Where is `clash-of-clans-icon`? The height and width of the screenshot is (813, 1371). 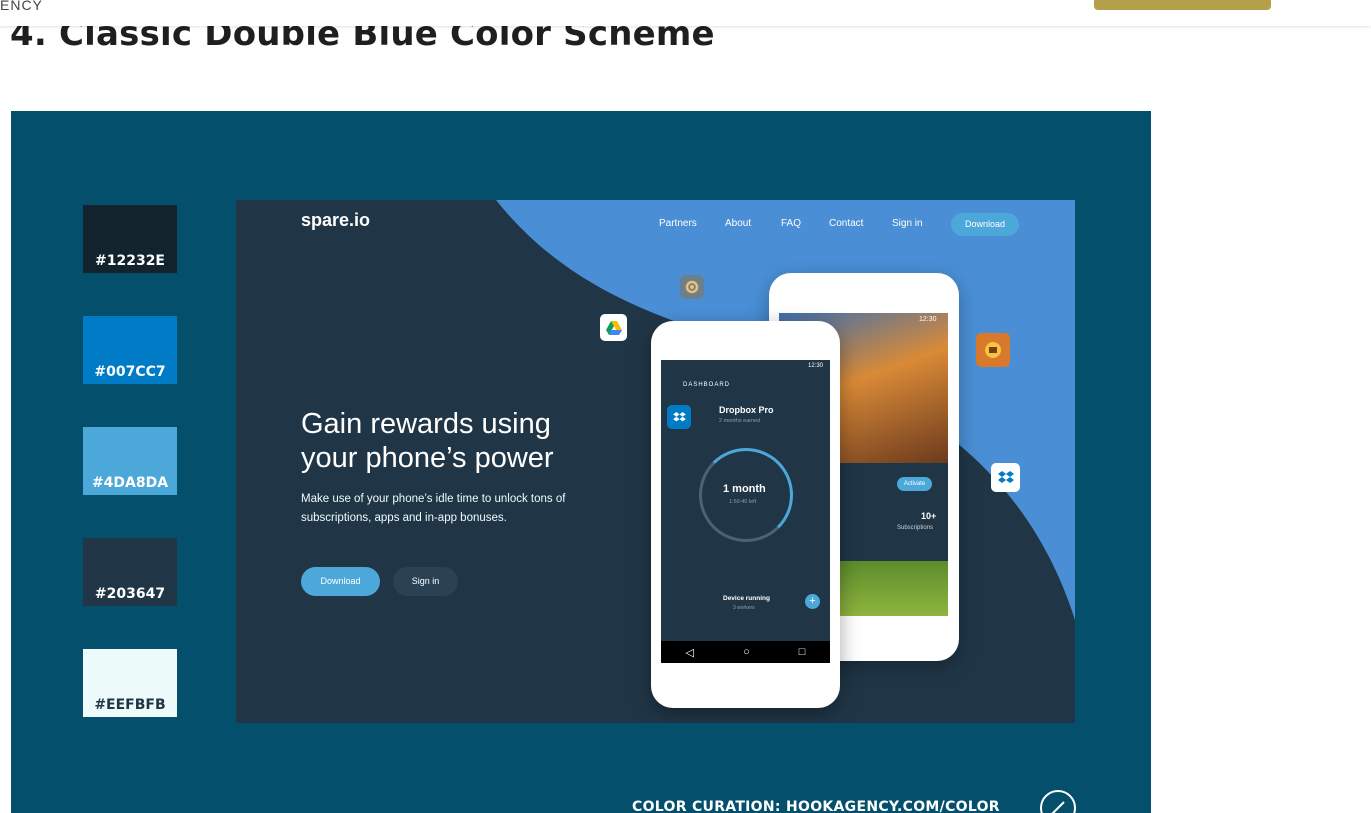
clash-of-clans-icon is located at coordinates (993, 350).